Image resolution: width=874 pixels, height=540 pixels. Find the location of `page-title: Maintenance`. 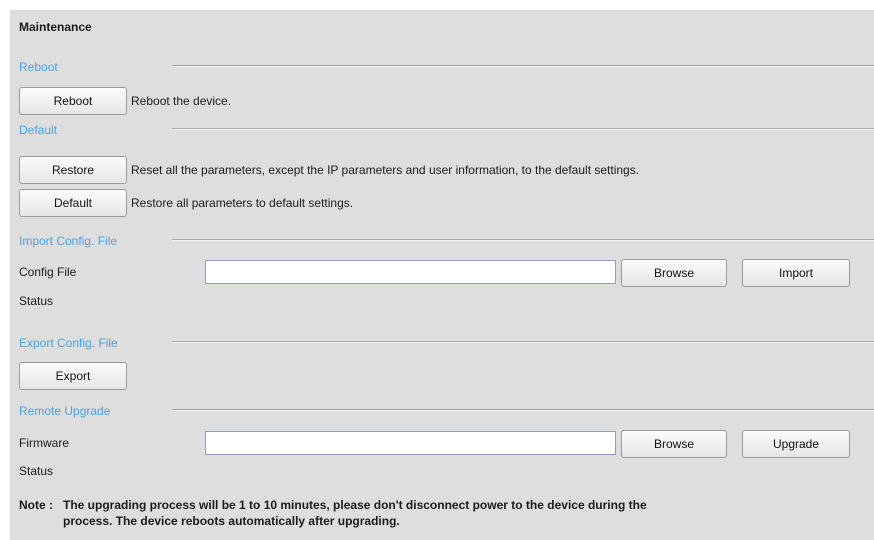

page-title: Maintenance is located at coordinates (55, 27).